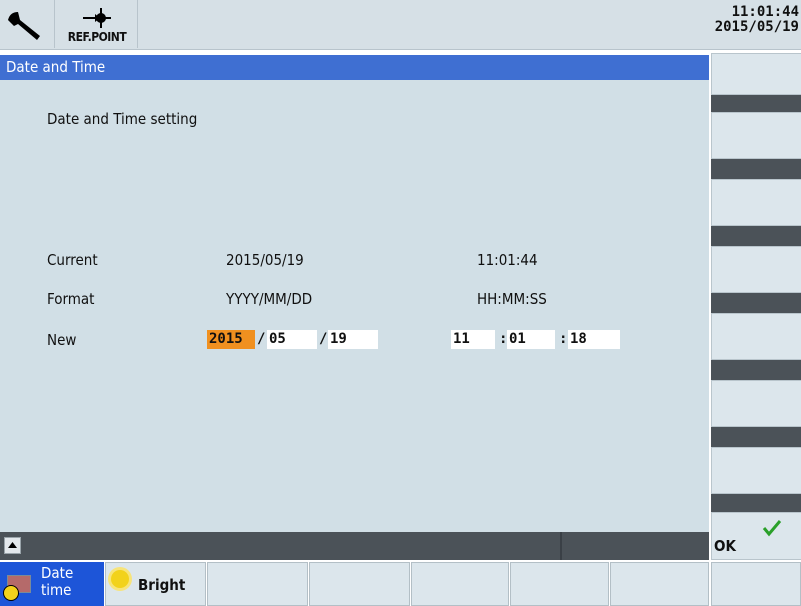 The width and height of the screenshot is (801, 606). What do you see at coordinates (353, 339) in the screenshot?
I see `day-input: 19` at bounding box center [353, 339].